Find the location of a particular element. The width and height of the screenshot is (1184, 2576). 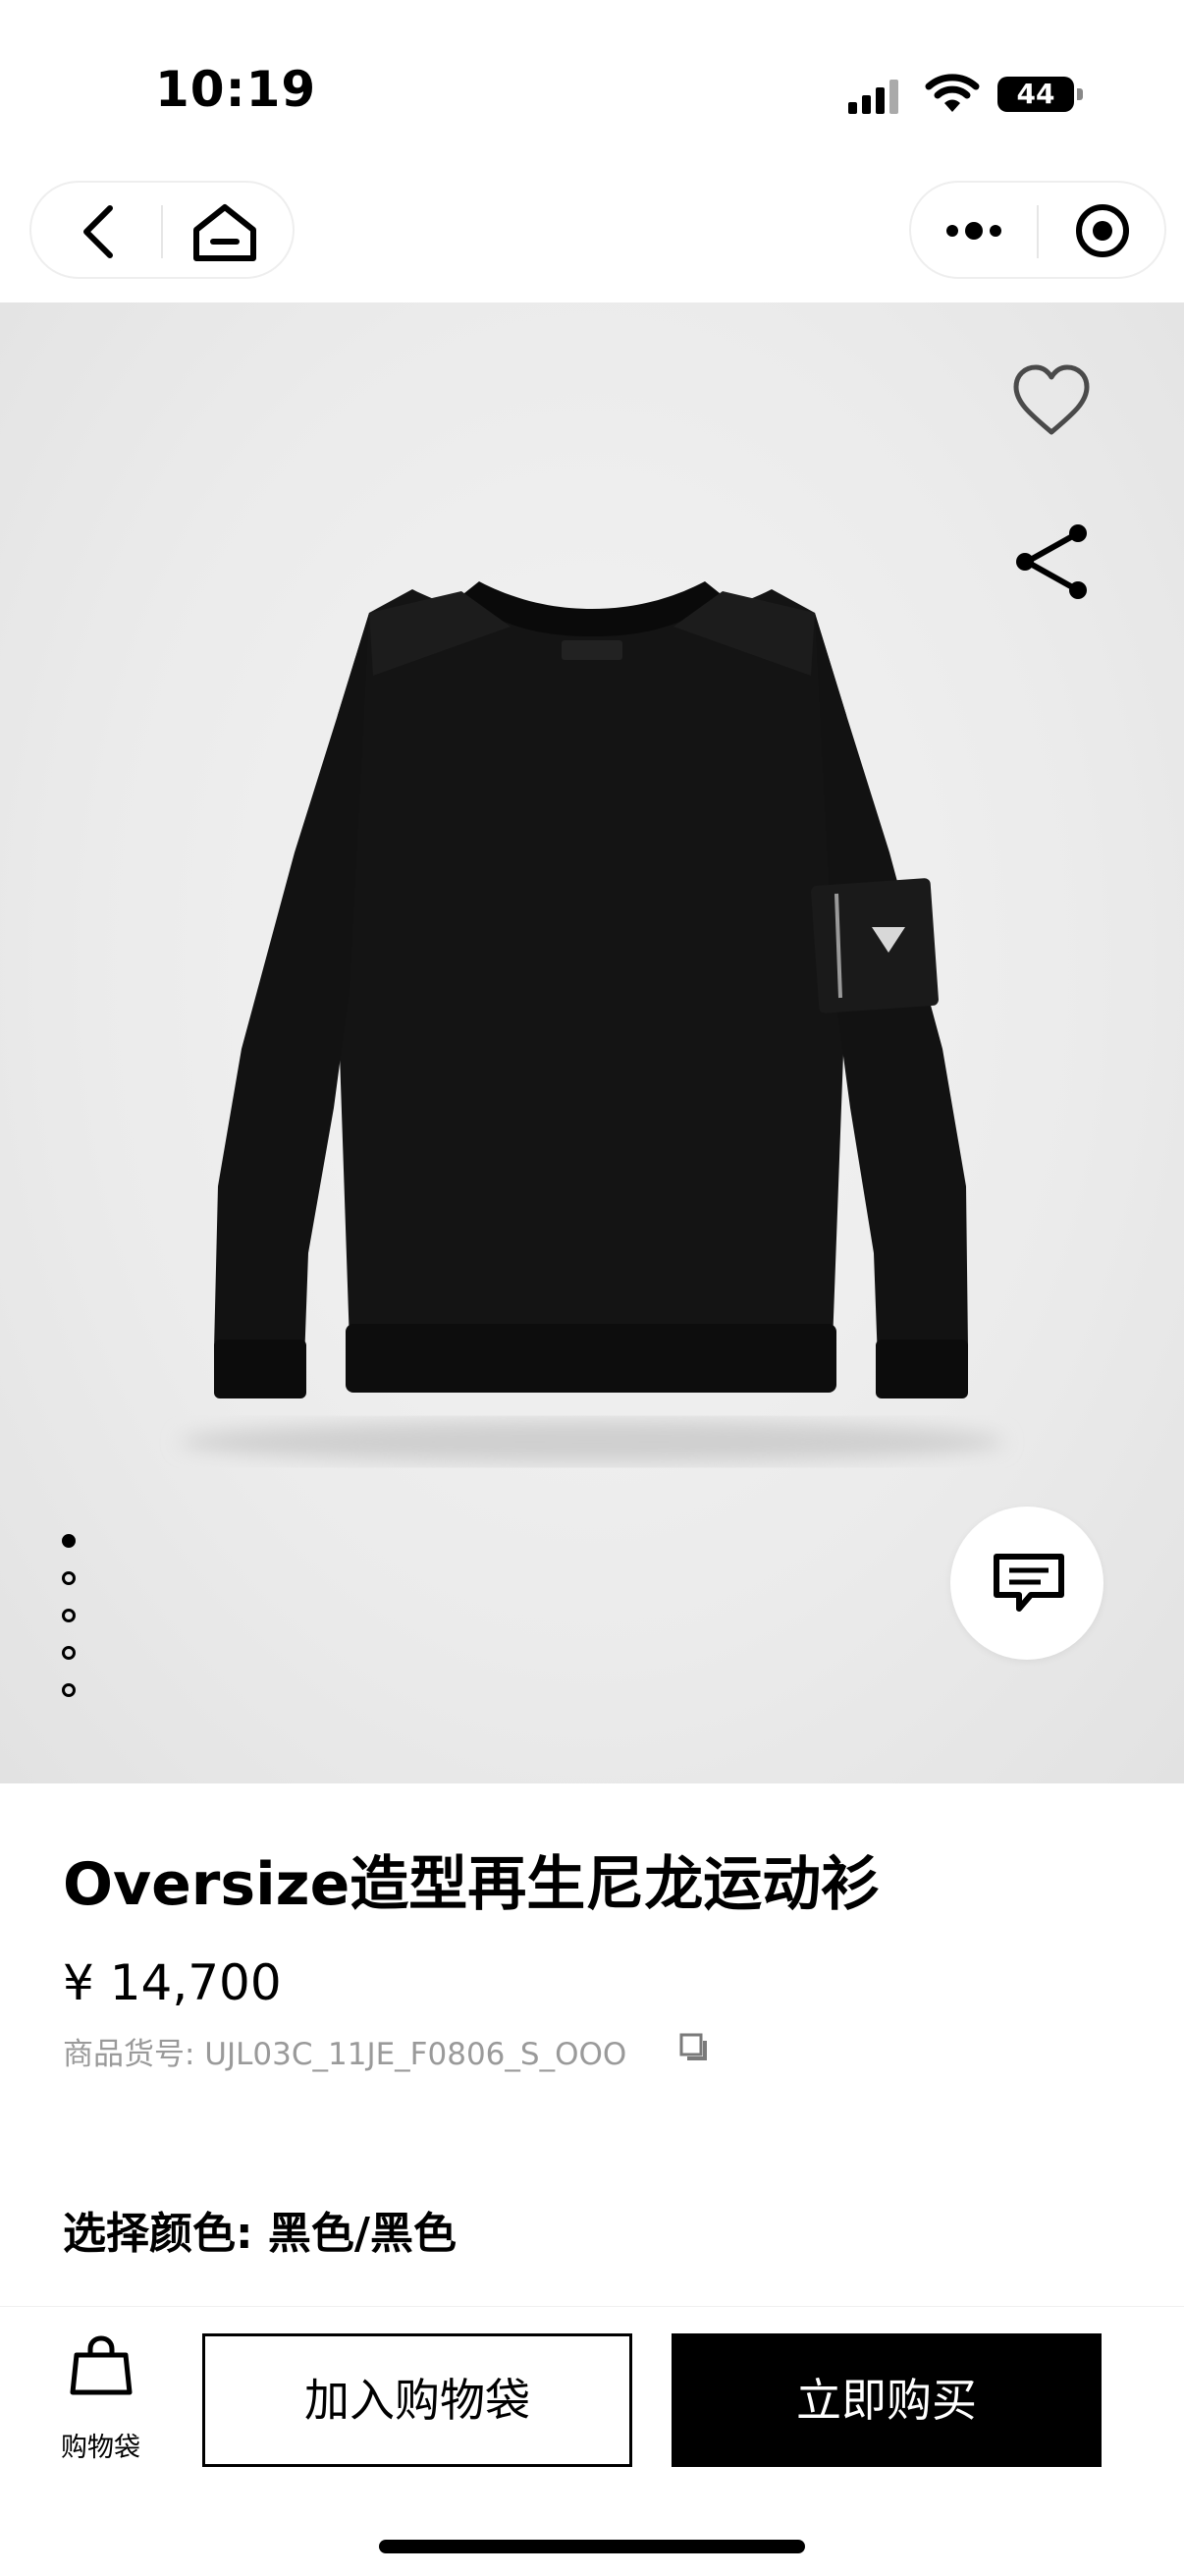

battery-cap is located at coordinates (1080, 94).